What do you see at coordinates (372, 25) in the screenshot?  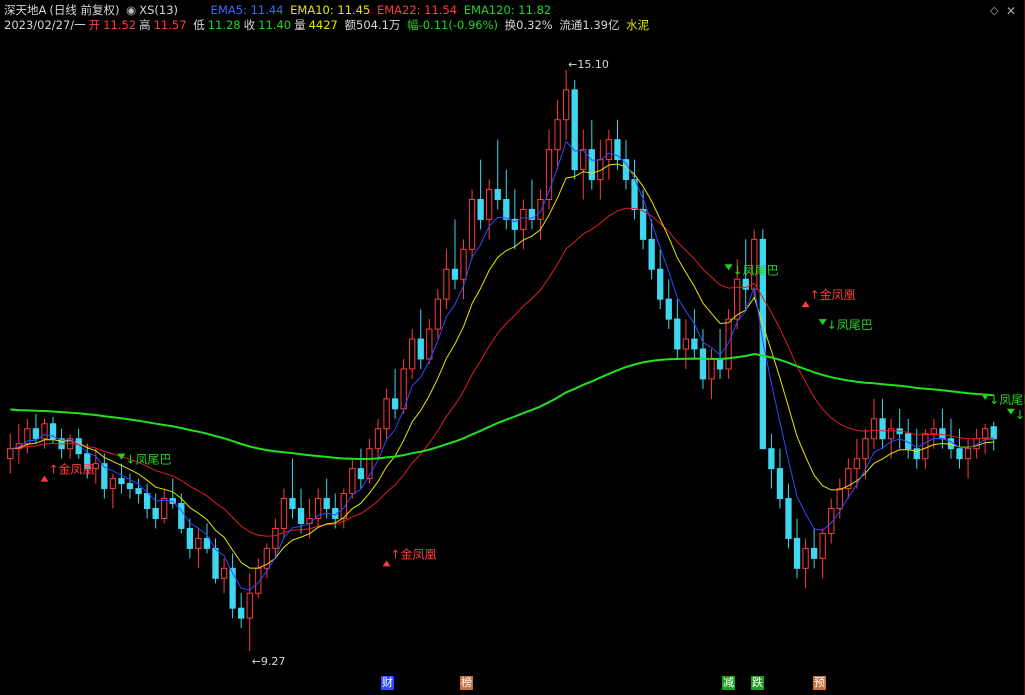 I see `amount-value: 额504.1万` at bounding box center [372, 25].